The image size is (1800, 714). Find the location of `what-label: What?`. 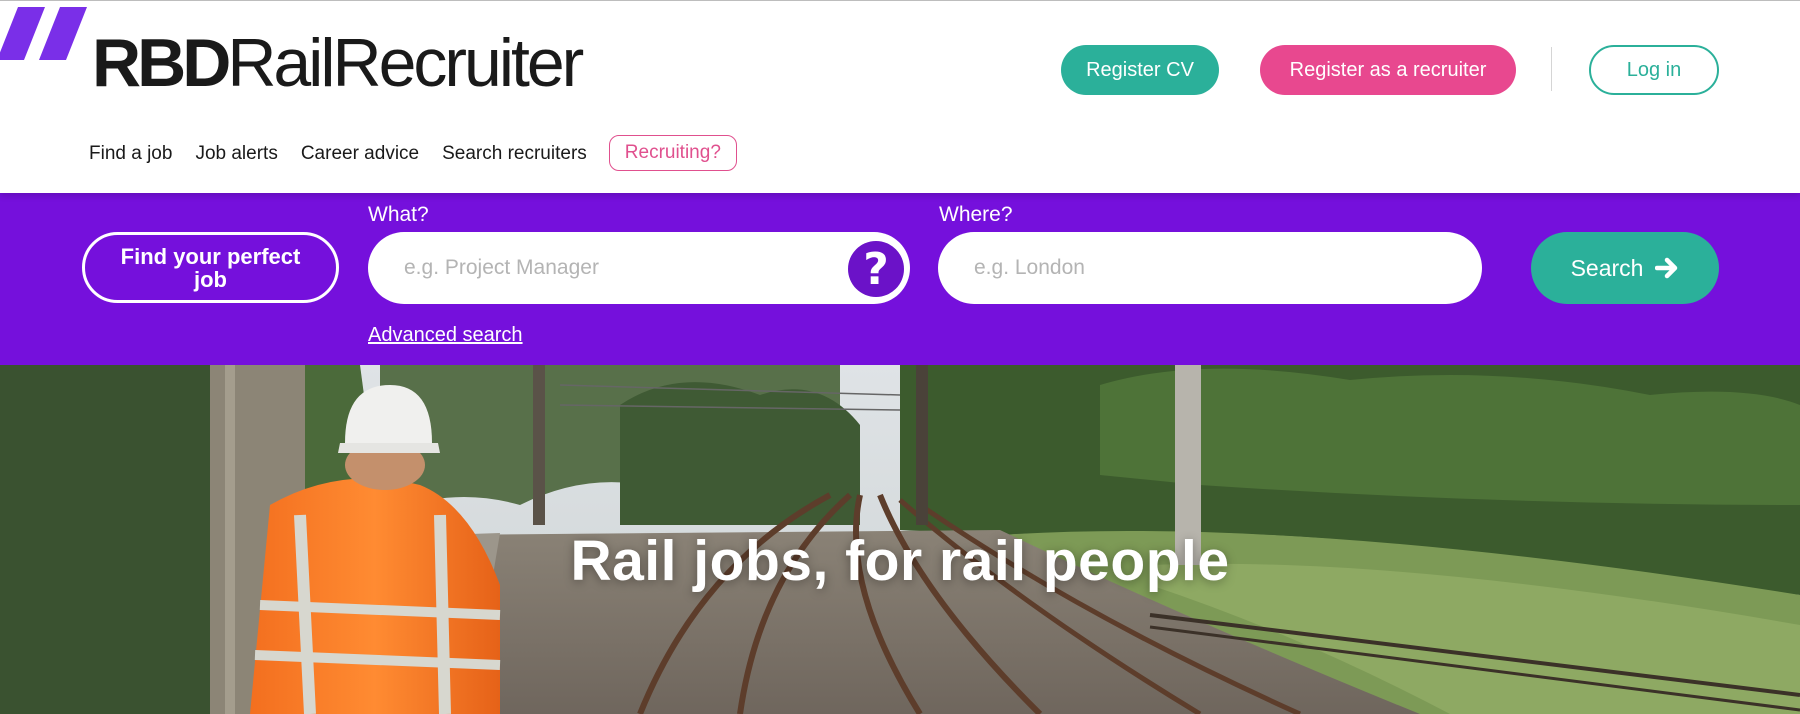

what-label: What? is located at coordinates (398, 214).